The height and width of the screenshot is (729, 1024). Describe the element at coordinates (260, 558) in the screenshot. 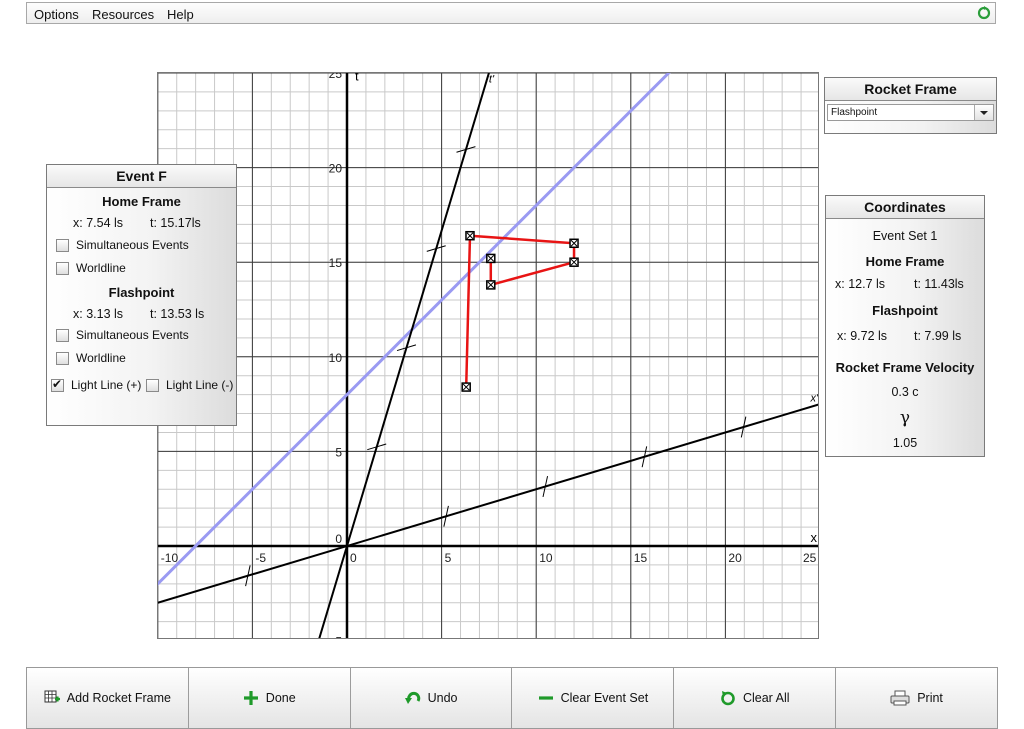

I see `x-tick-label: -5` at that location.